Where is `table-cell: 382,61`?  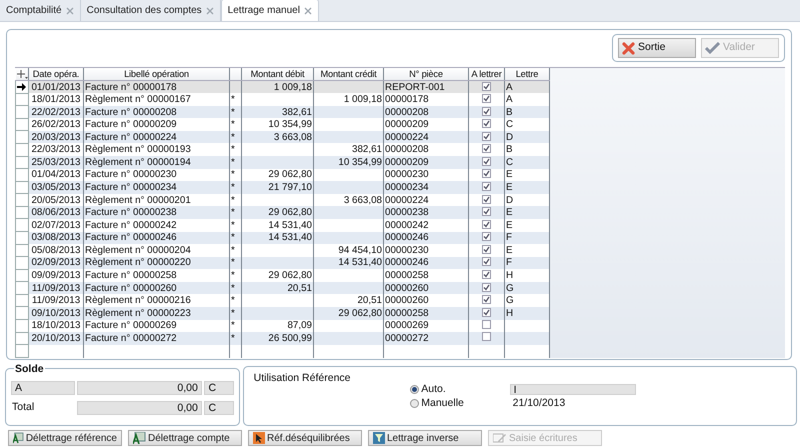
table-cell: 382,61 is located at coordinates (278, 112).